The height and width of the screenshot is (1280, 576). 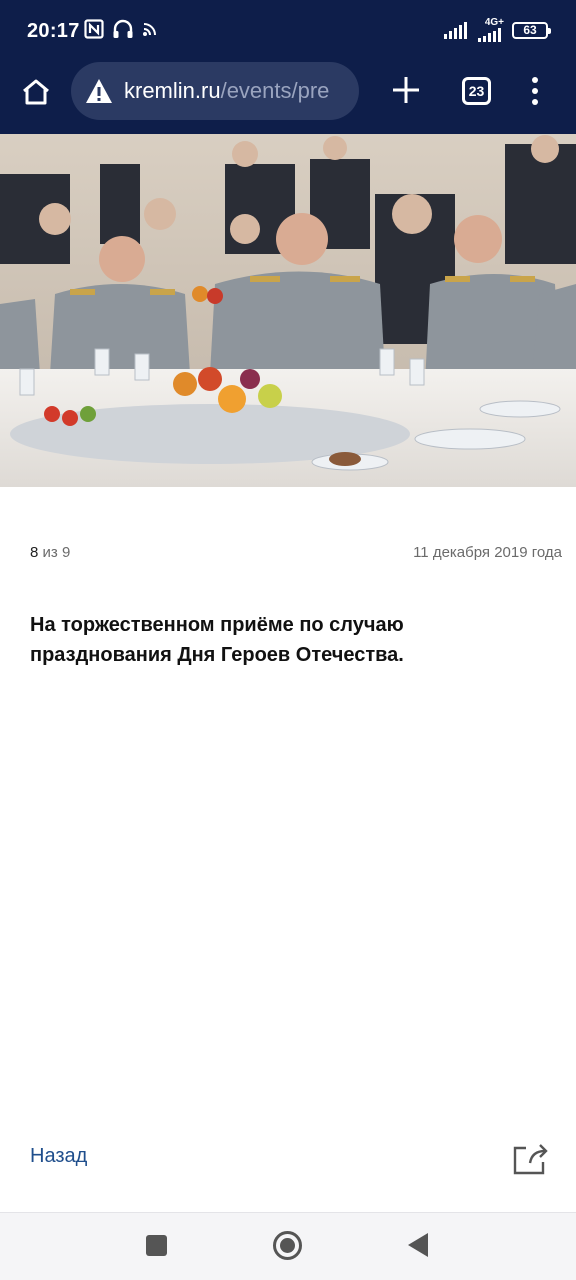 I want to click on system-nav-bar, so click(x=288, y=1246).